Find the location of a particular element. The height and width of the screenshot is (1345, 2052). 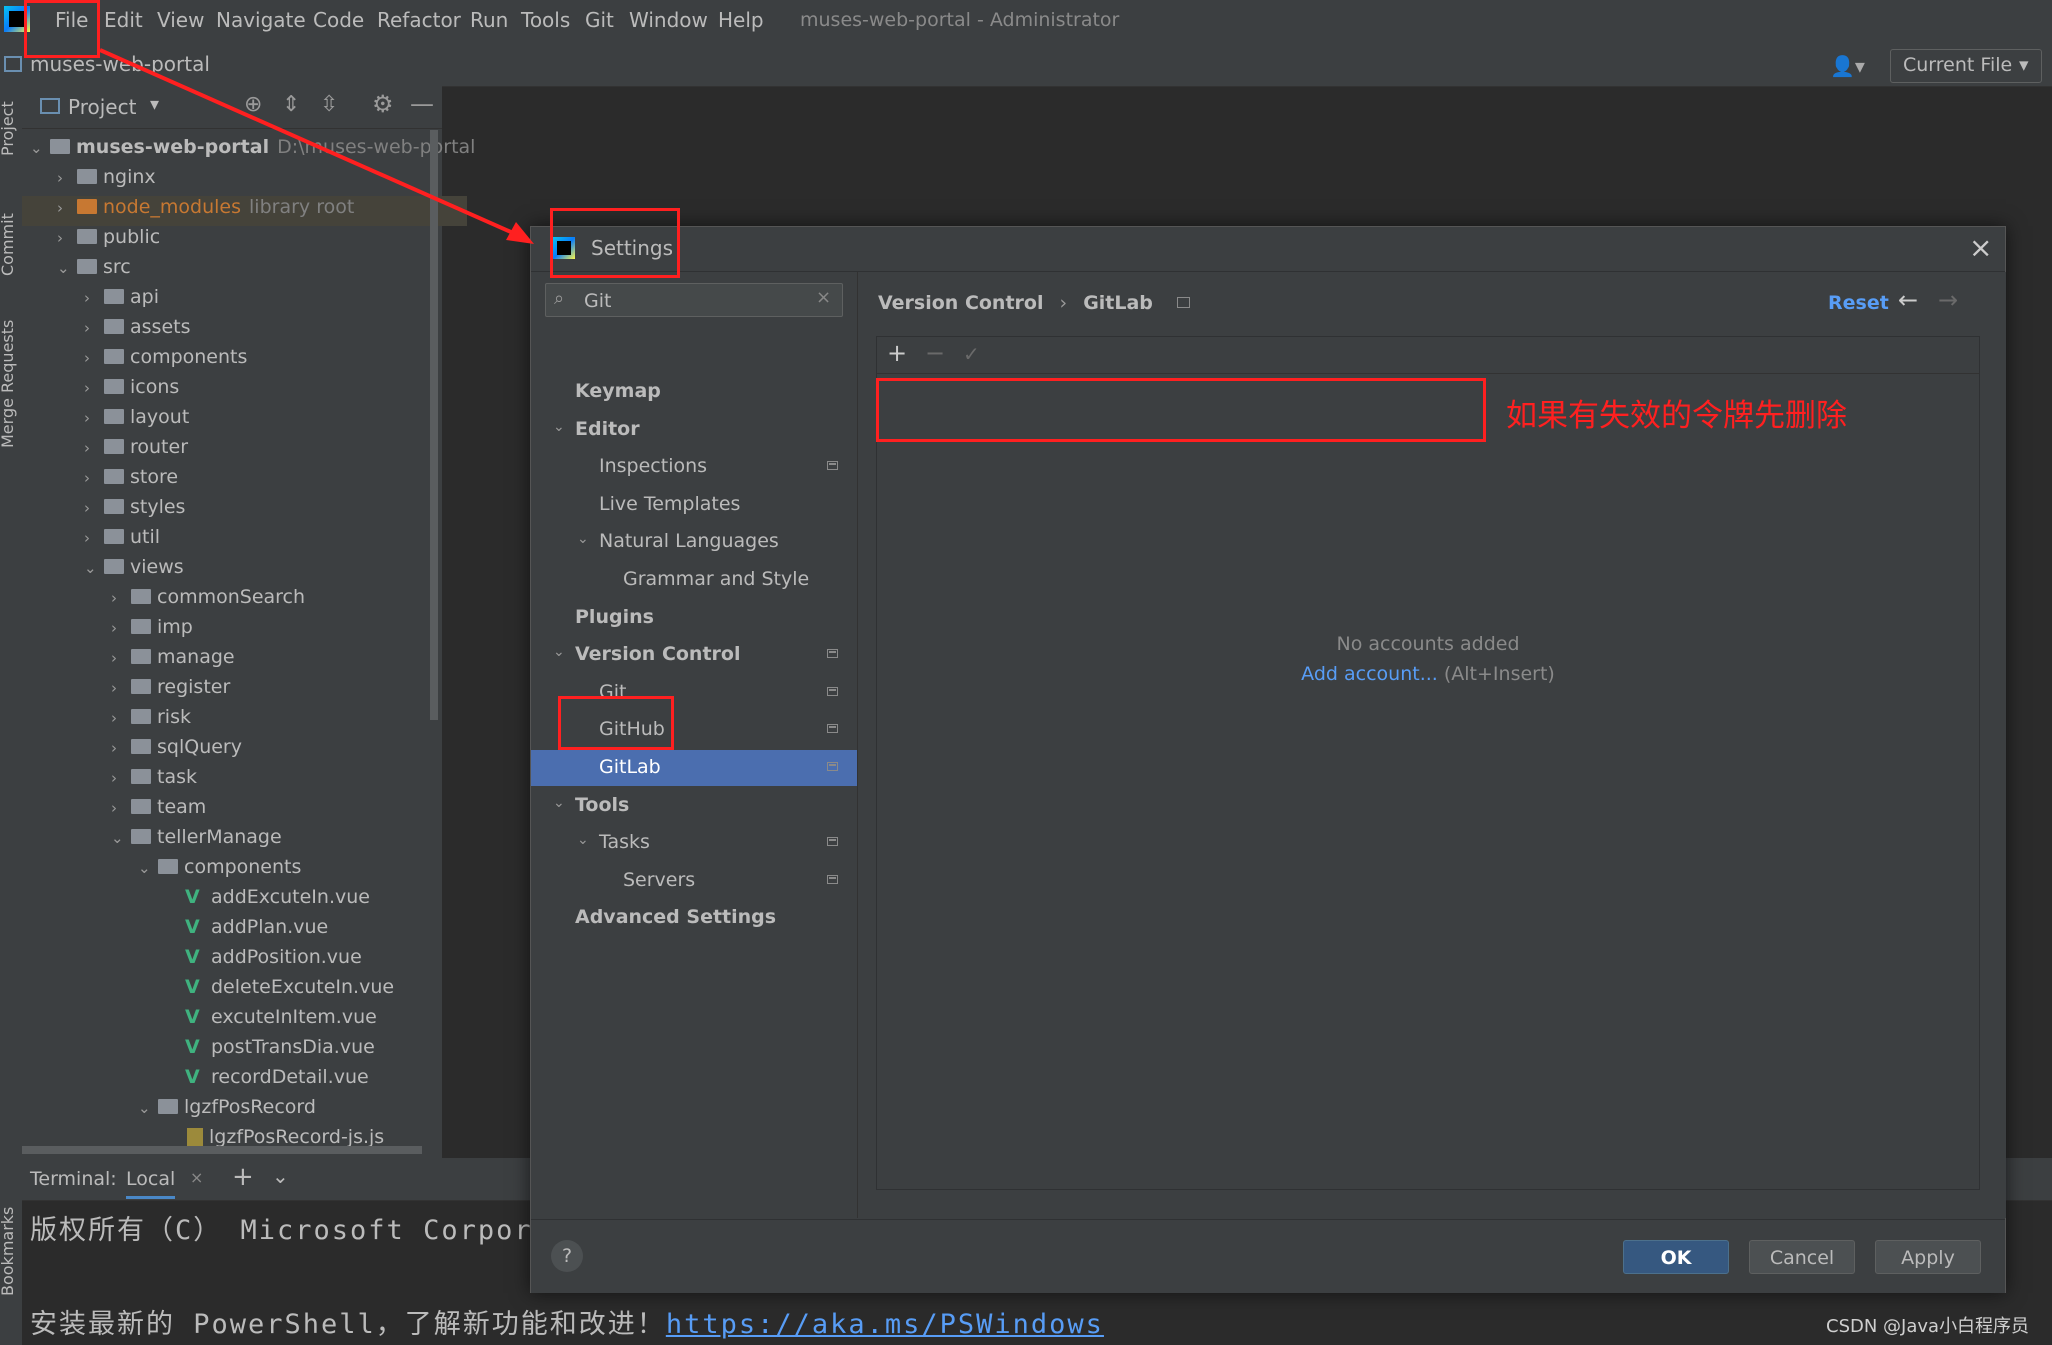

watermark: CSDN @Java小白程序员 is located at coordinates (1928, 1326).